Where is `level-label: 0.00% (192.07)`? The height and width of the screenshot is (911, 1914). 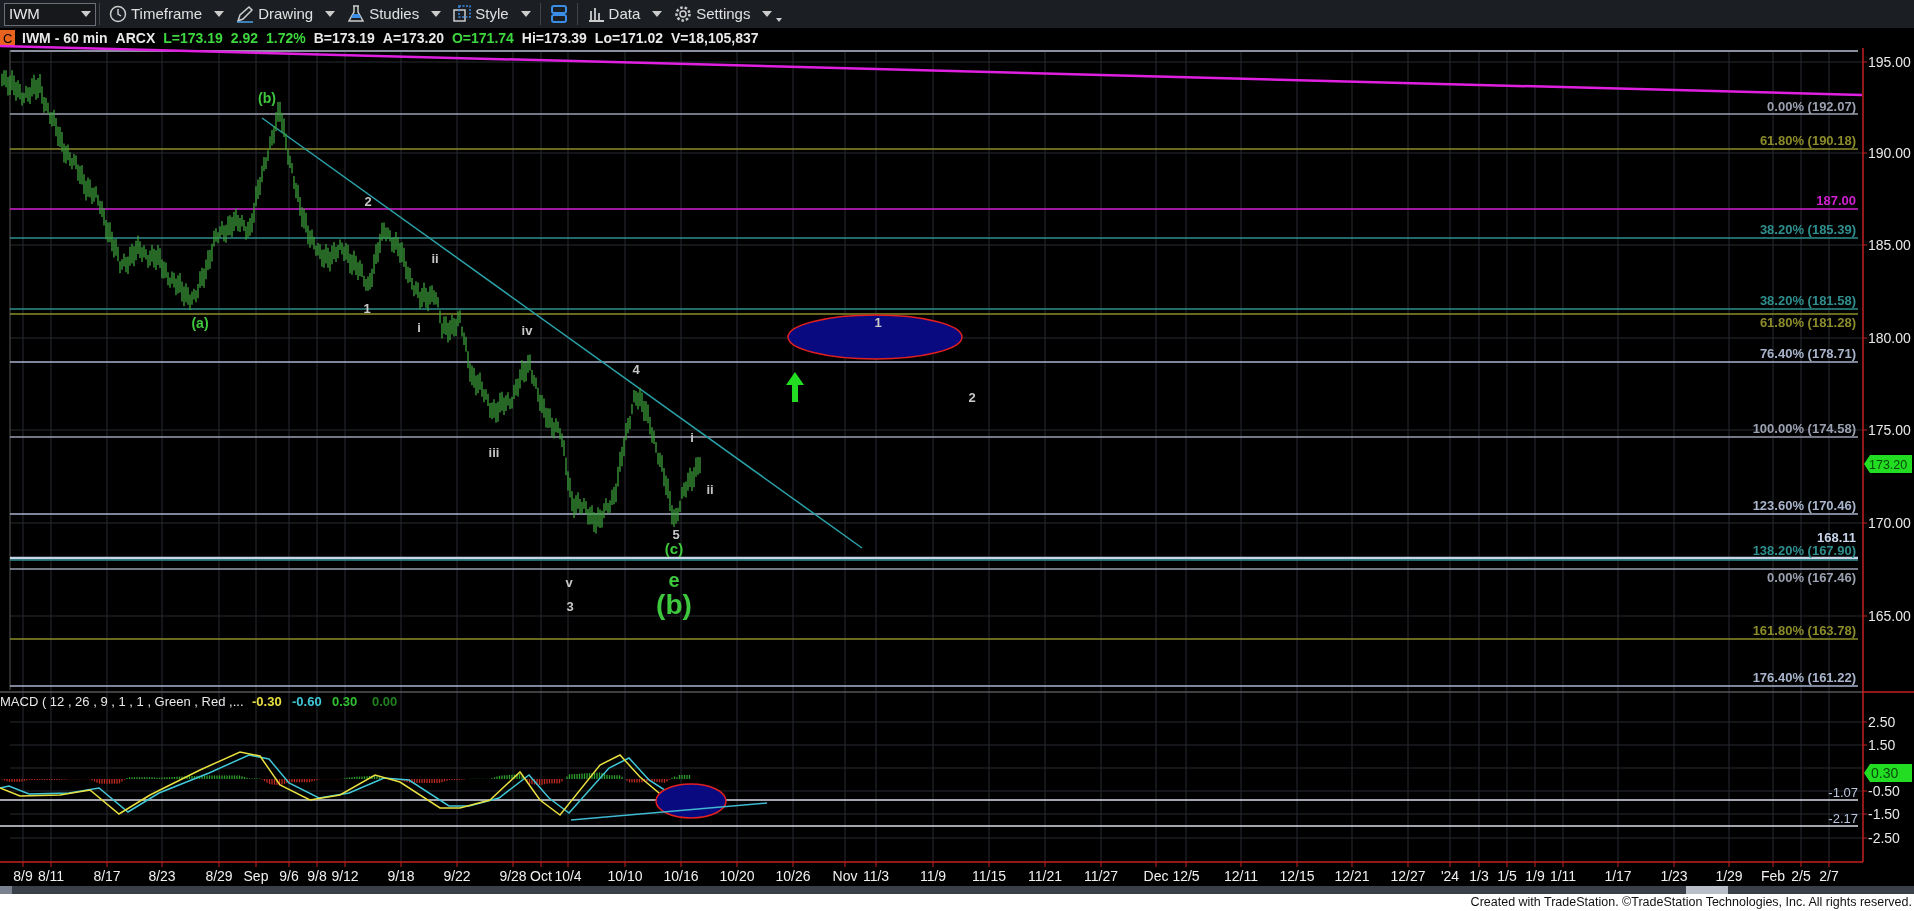
level-label: 0.00% (192.07) is located at coordinates (1811, 106).